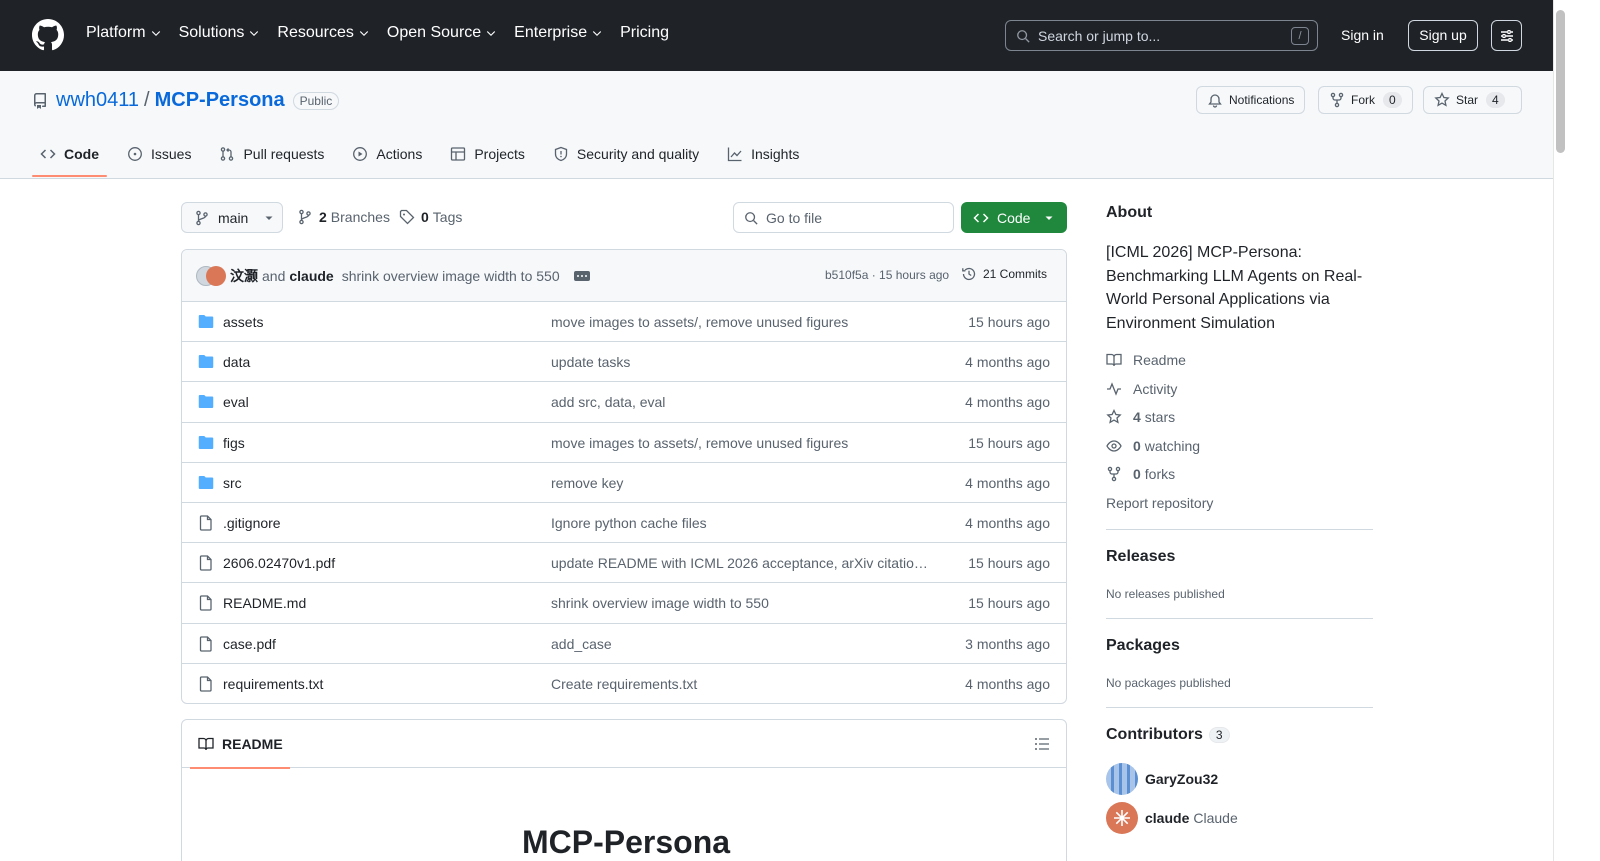 The width and height of the screenshot is (1600, 861). What do you see at coordinates (1365, 100) in the screenshot?
I see `fork-button: Fork 0` at bounding box center [1365, 100].